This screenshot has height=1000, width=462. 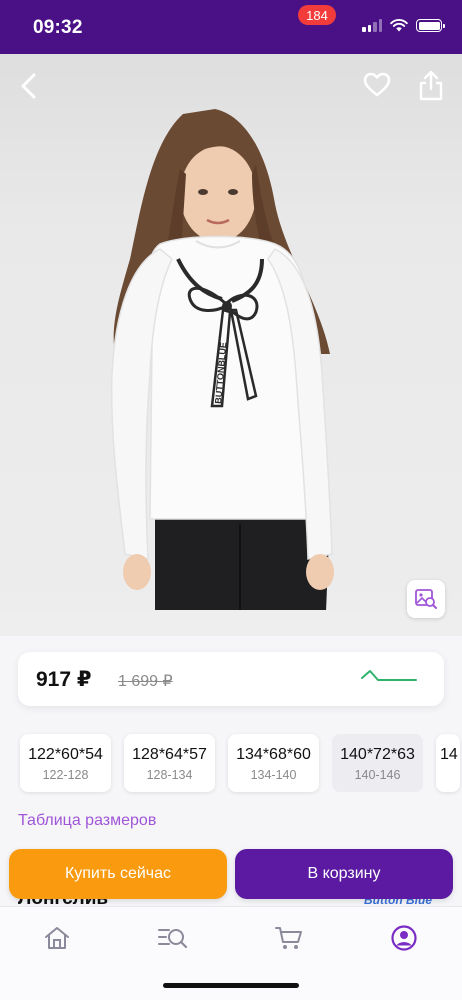 I want to click on tab-cart, so click(x=289, y=938).